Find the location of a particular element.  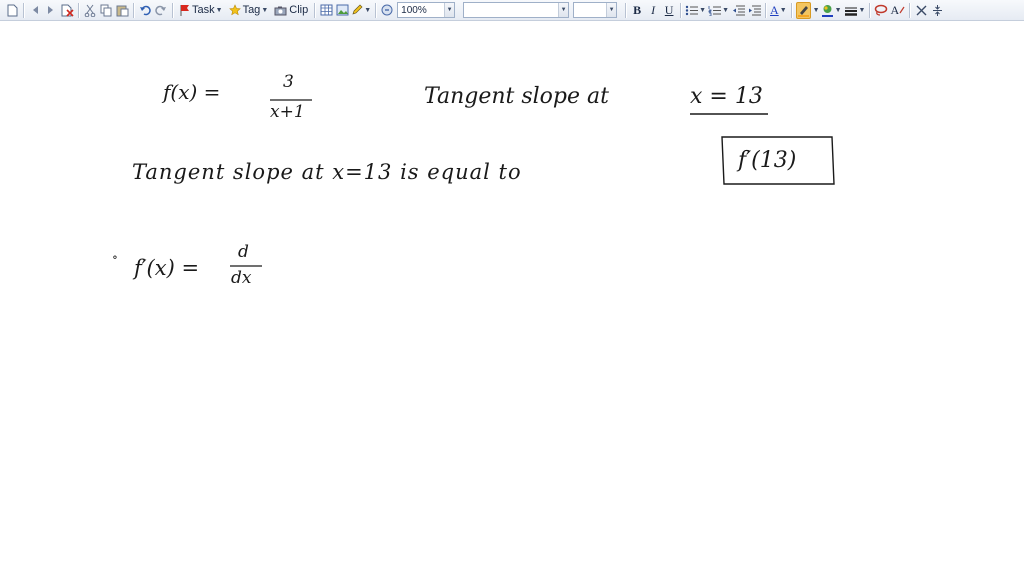

derivative-denominator: dx is located at coordinates (241, 278).